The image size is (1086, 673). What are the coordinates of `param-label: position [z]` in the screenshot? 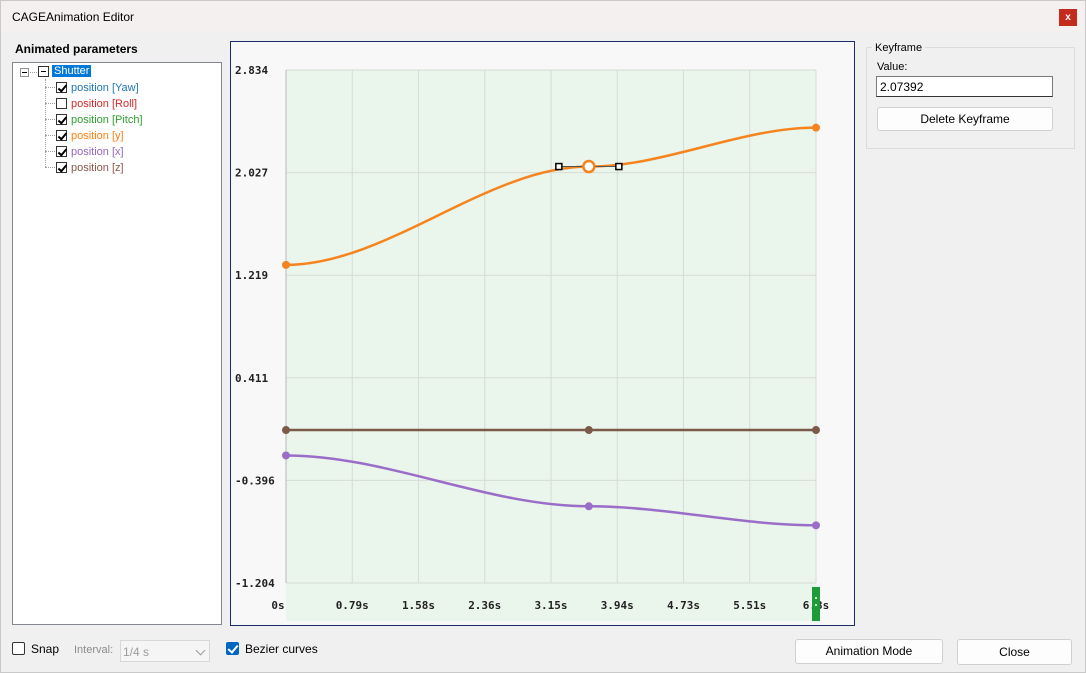 It's located at (97, 168).